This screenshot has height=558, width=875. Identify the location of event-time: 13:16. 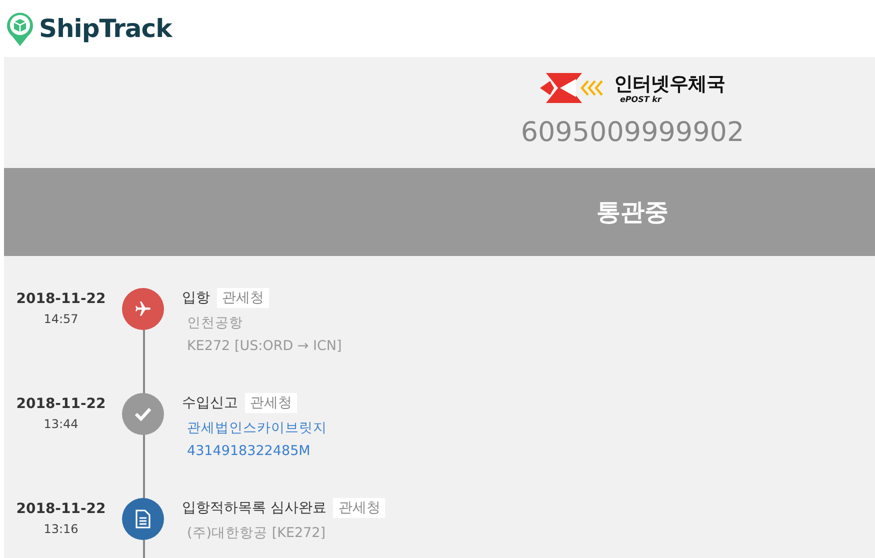
(61, 529).